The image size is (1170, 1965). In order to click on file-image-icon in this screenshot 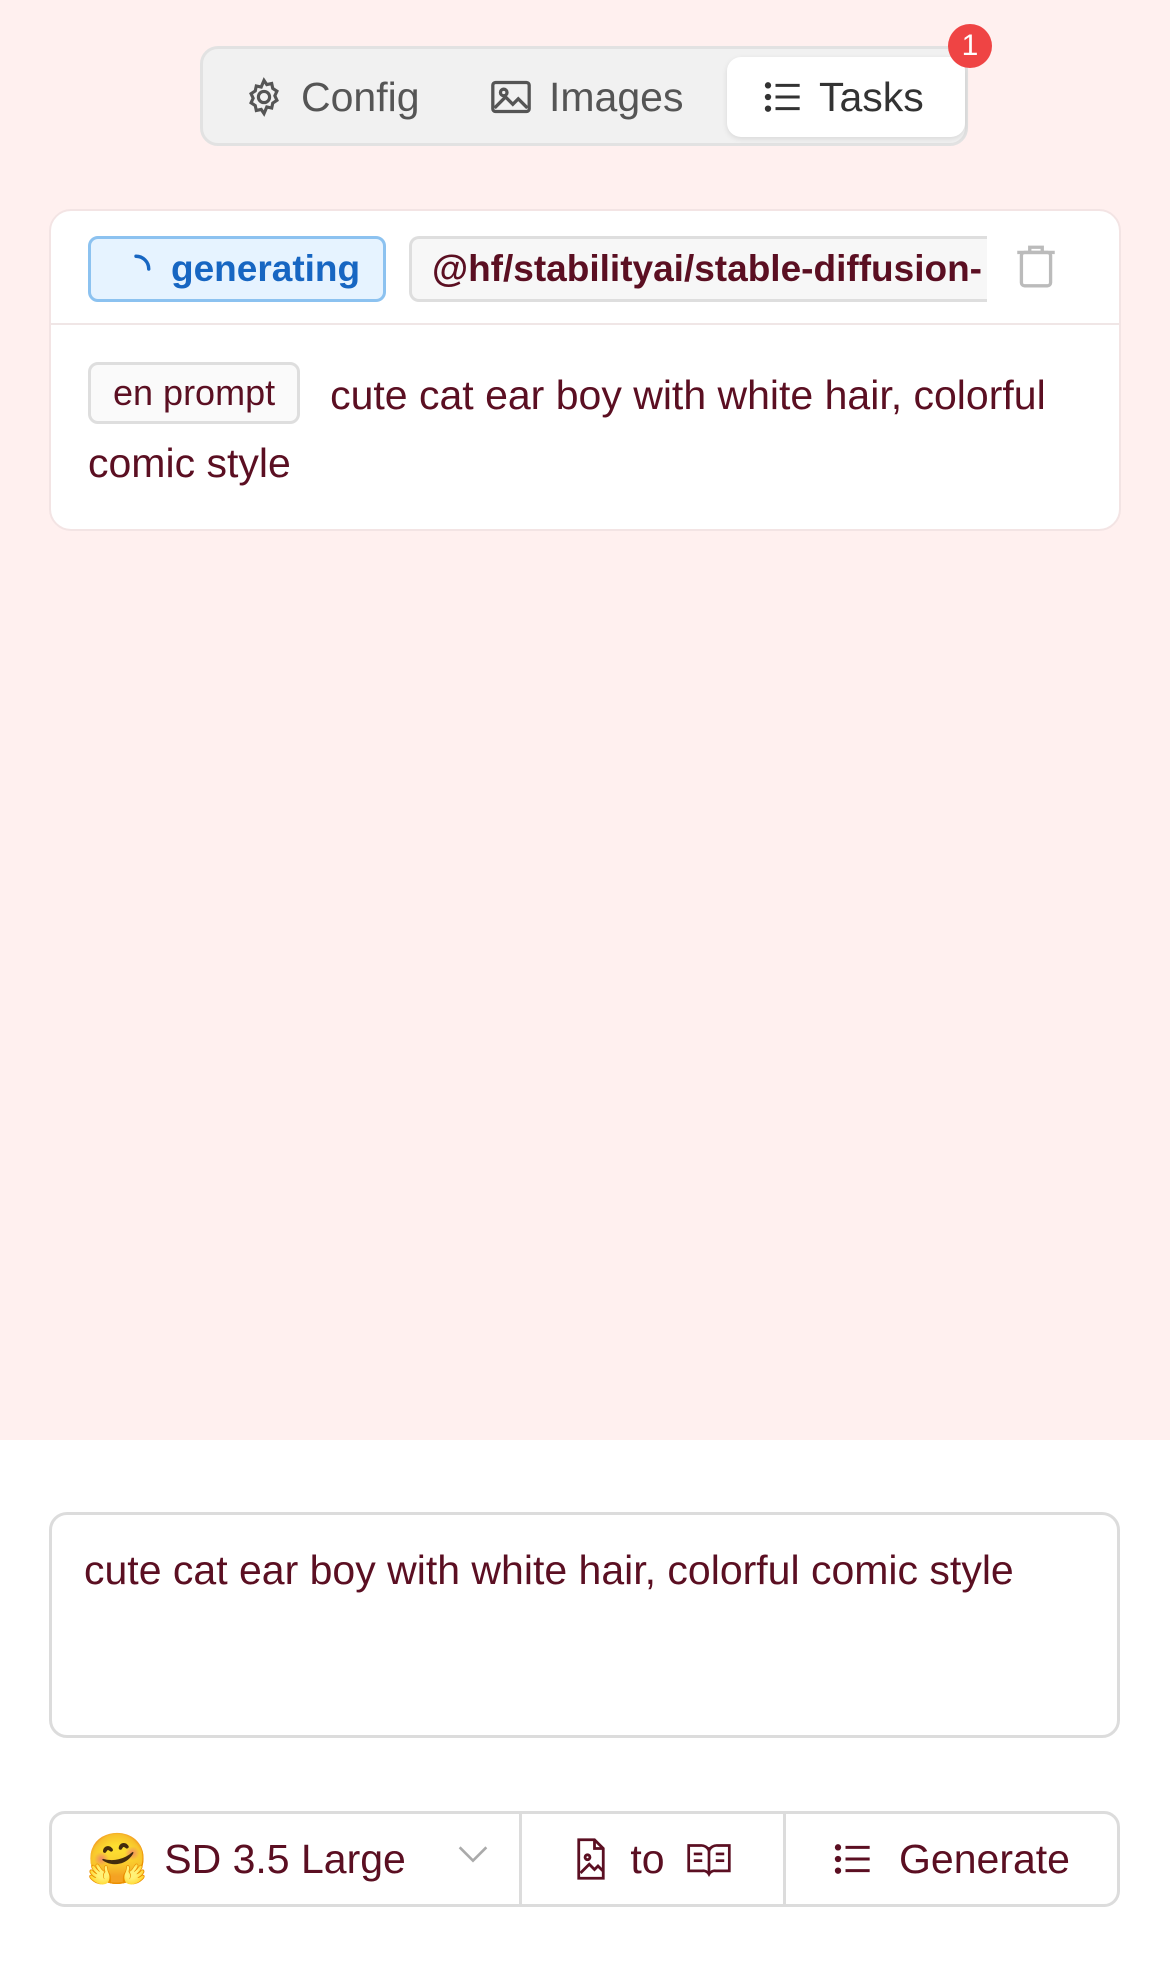, I will do `click(591, 1859)`.